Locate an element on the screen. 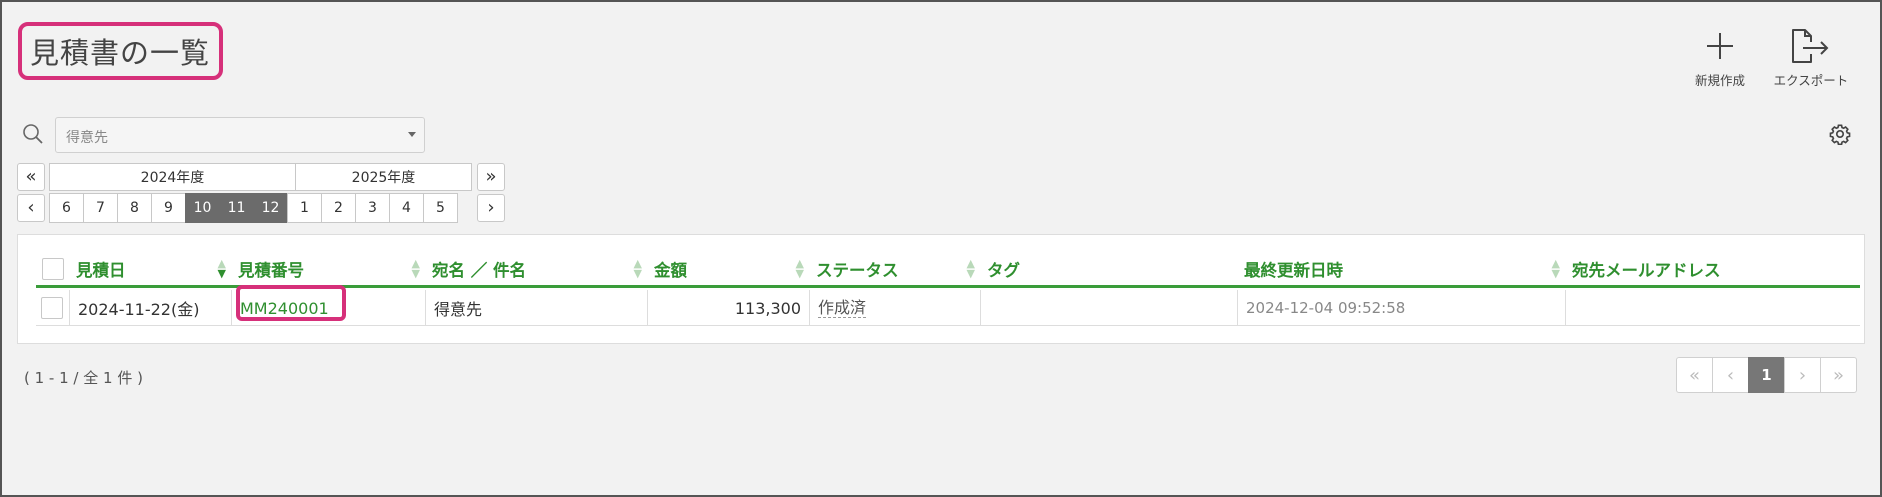 This screenshot has width=1882, height=497. month-11: 11 is located at coordinates (236, 208).